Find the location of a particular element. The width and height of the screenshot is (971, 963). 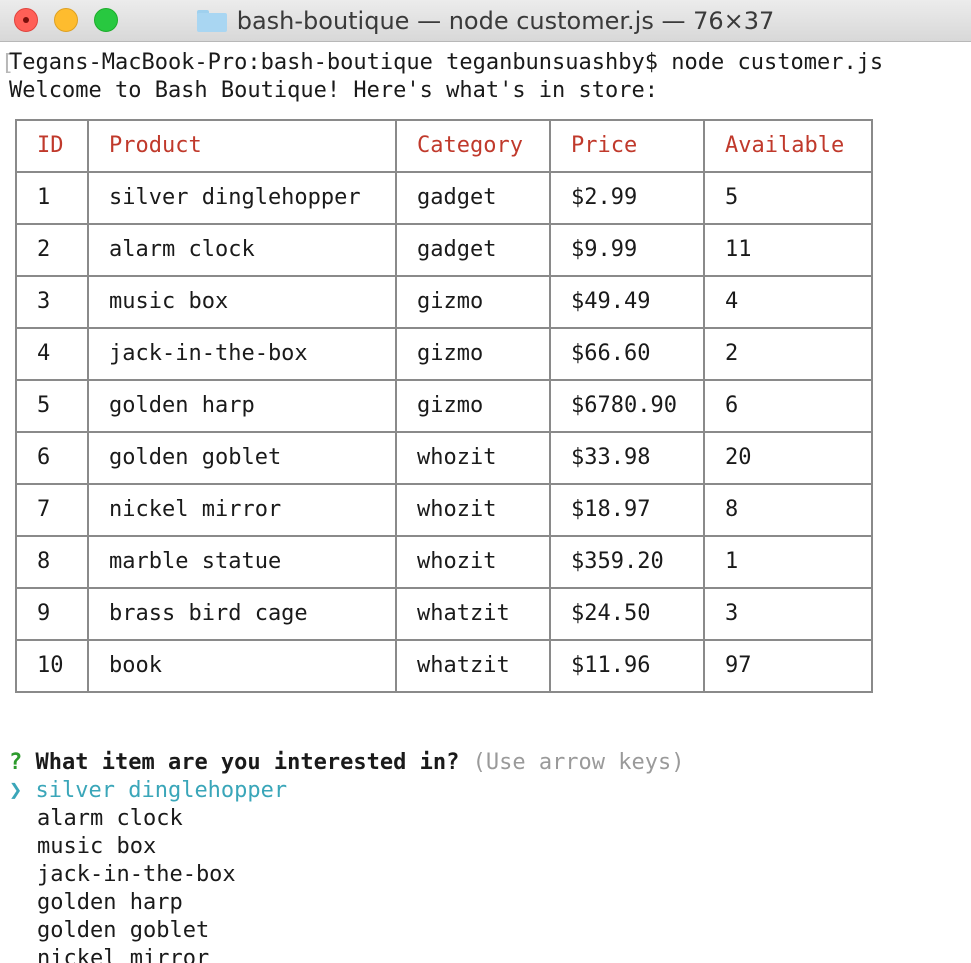

cell-available: 3 is located at coordinates (788, 614).